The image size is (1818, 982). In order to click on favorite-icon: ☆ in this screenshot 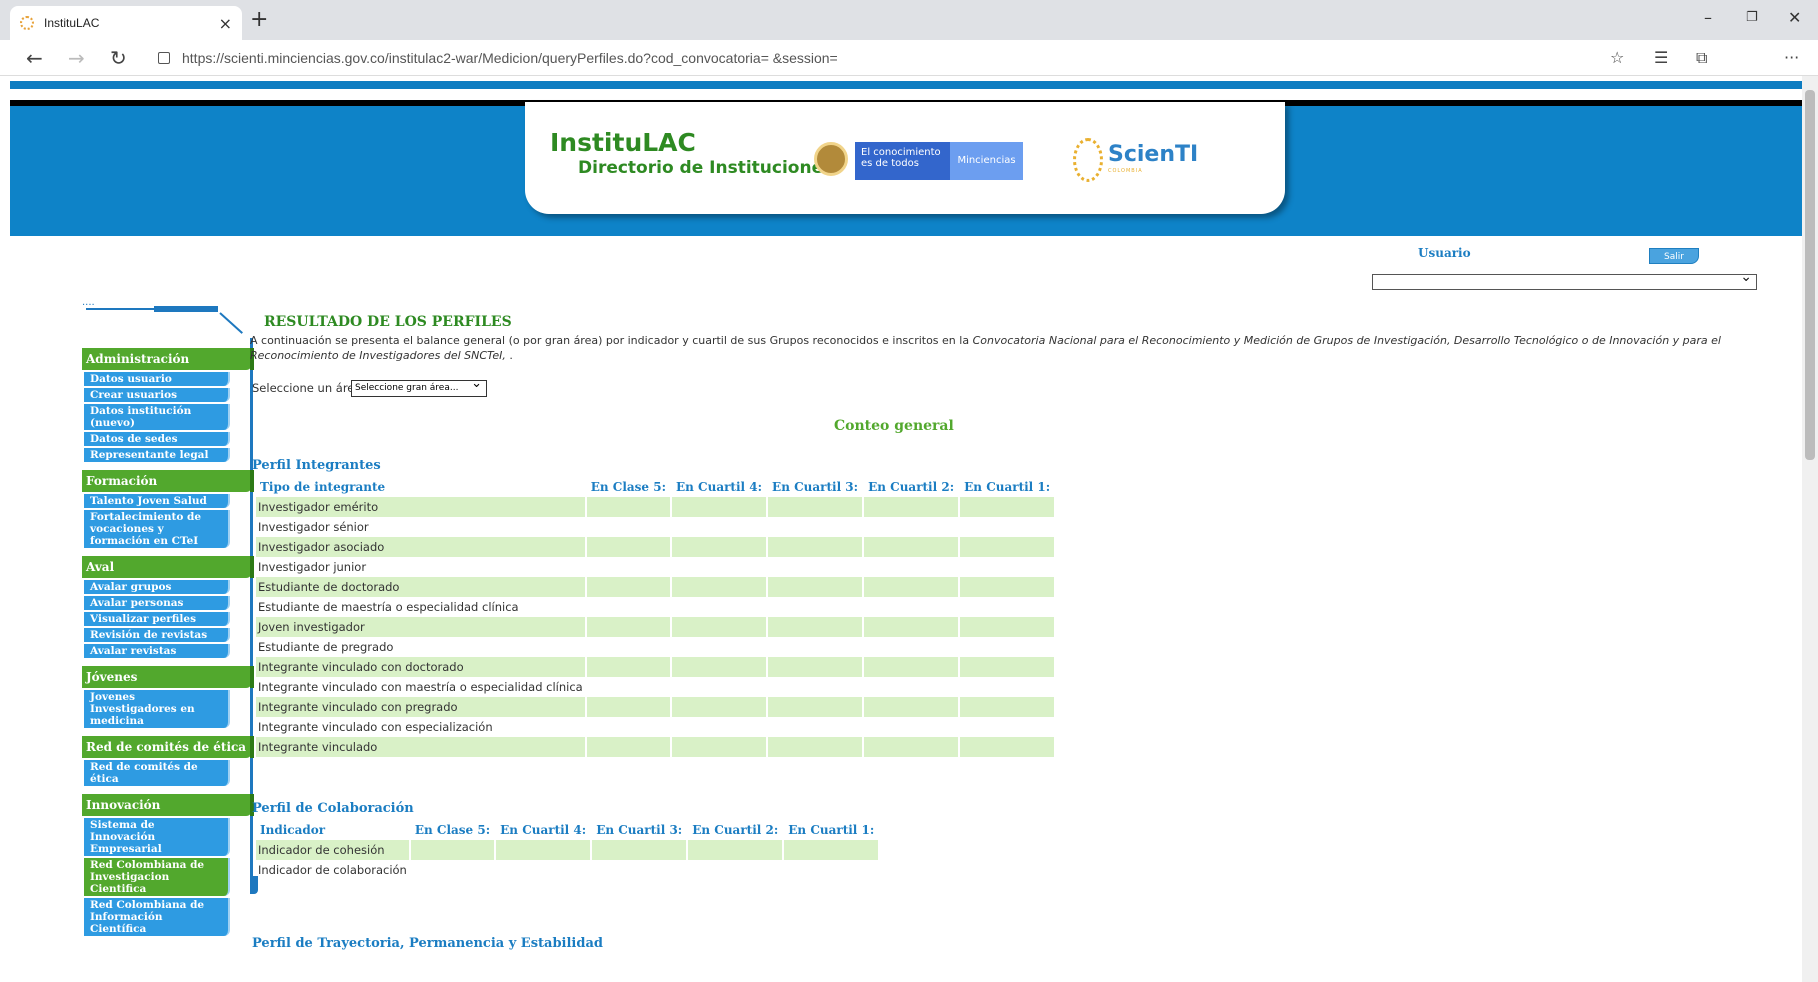, I will do `click(1617, 57)`.